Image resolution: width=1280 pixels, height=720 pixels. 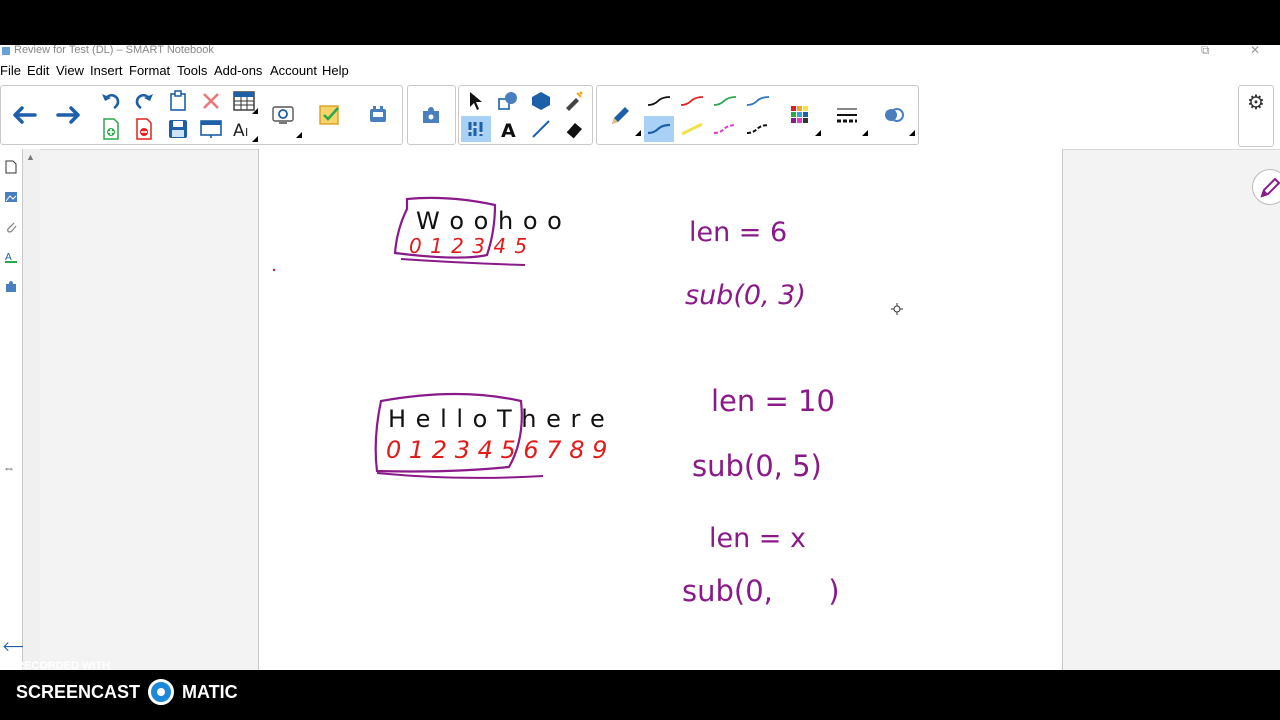 I want to click on pen-magenta-dashed-swatch, so click(x=725, y=129).